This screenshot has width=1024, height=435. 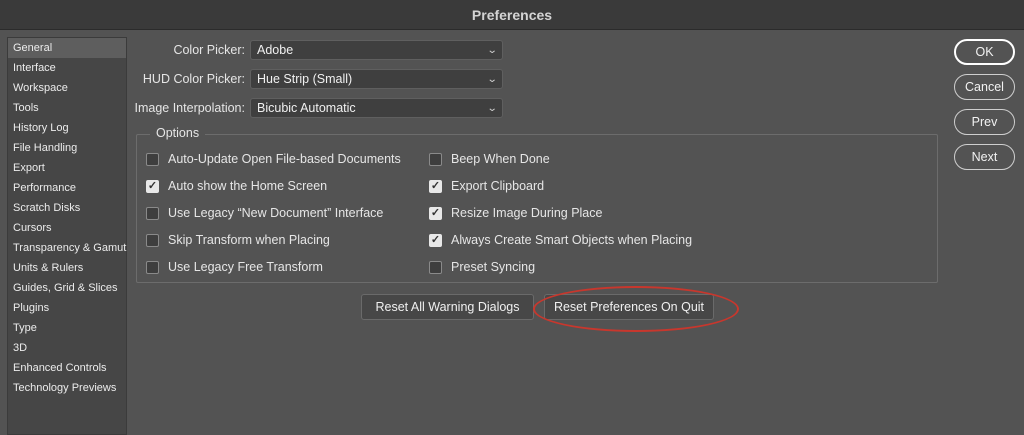 What do you see at coordinates (67, 188) in the screenshot?
I see `sidebar-item-performance: Performance` at bounding box center [67, 188].